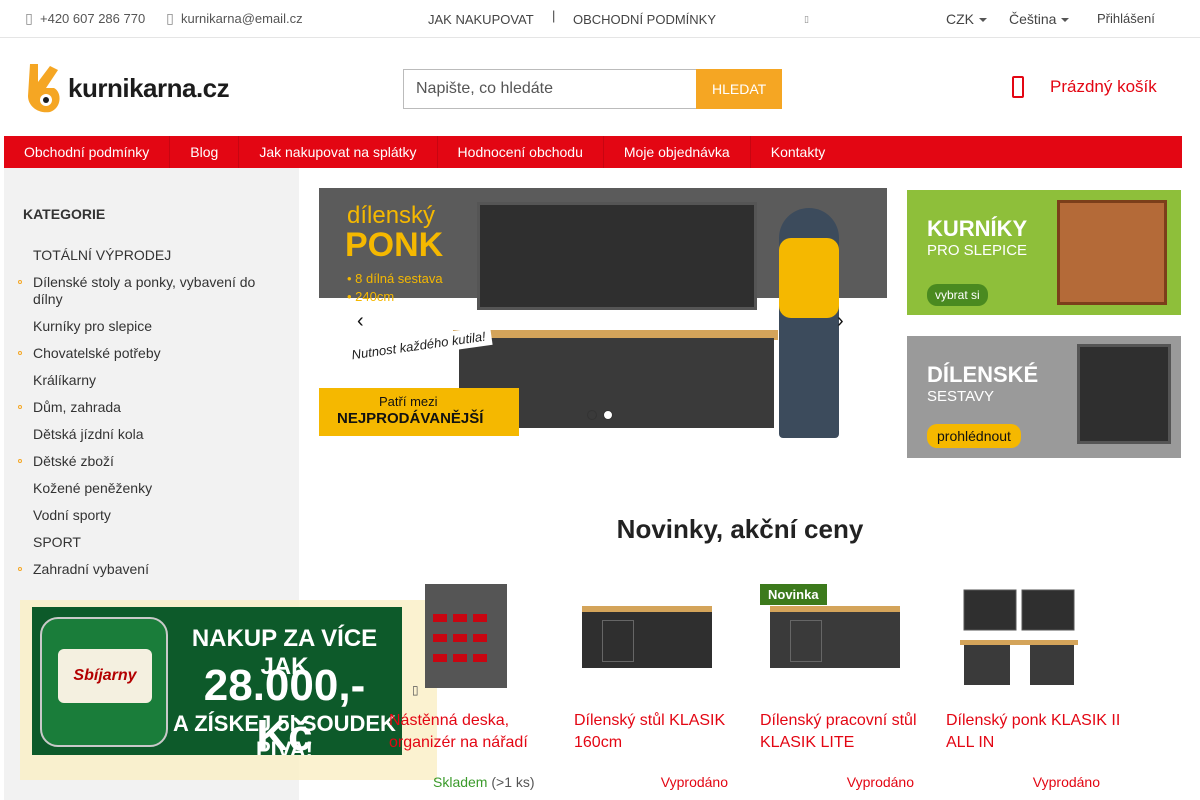 The height and width of the screenshot is (800, 1200). Describe the element at coordinates (521, 152) in the screenshot. I see `mainnav-reviews: Hodnocení obchodu` at that location.